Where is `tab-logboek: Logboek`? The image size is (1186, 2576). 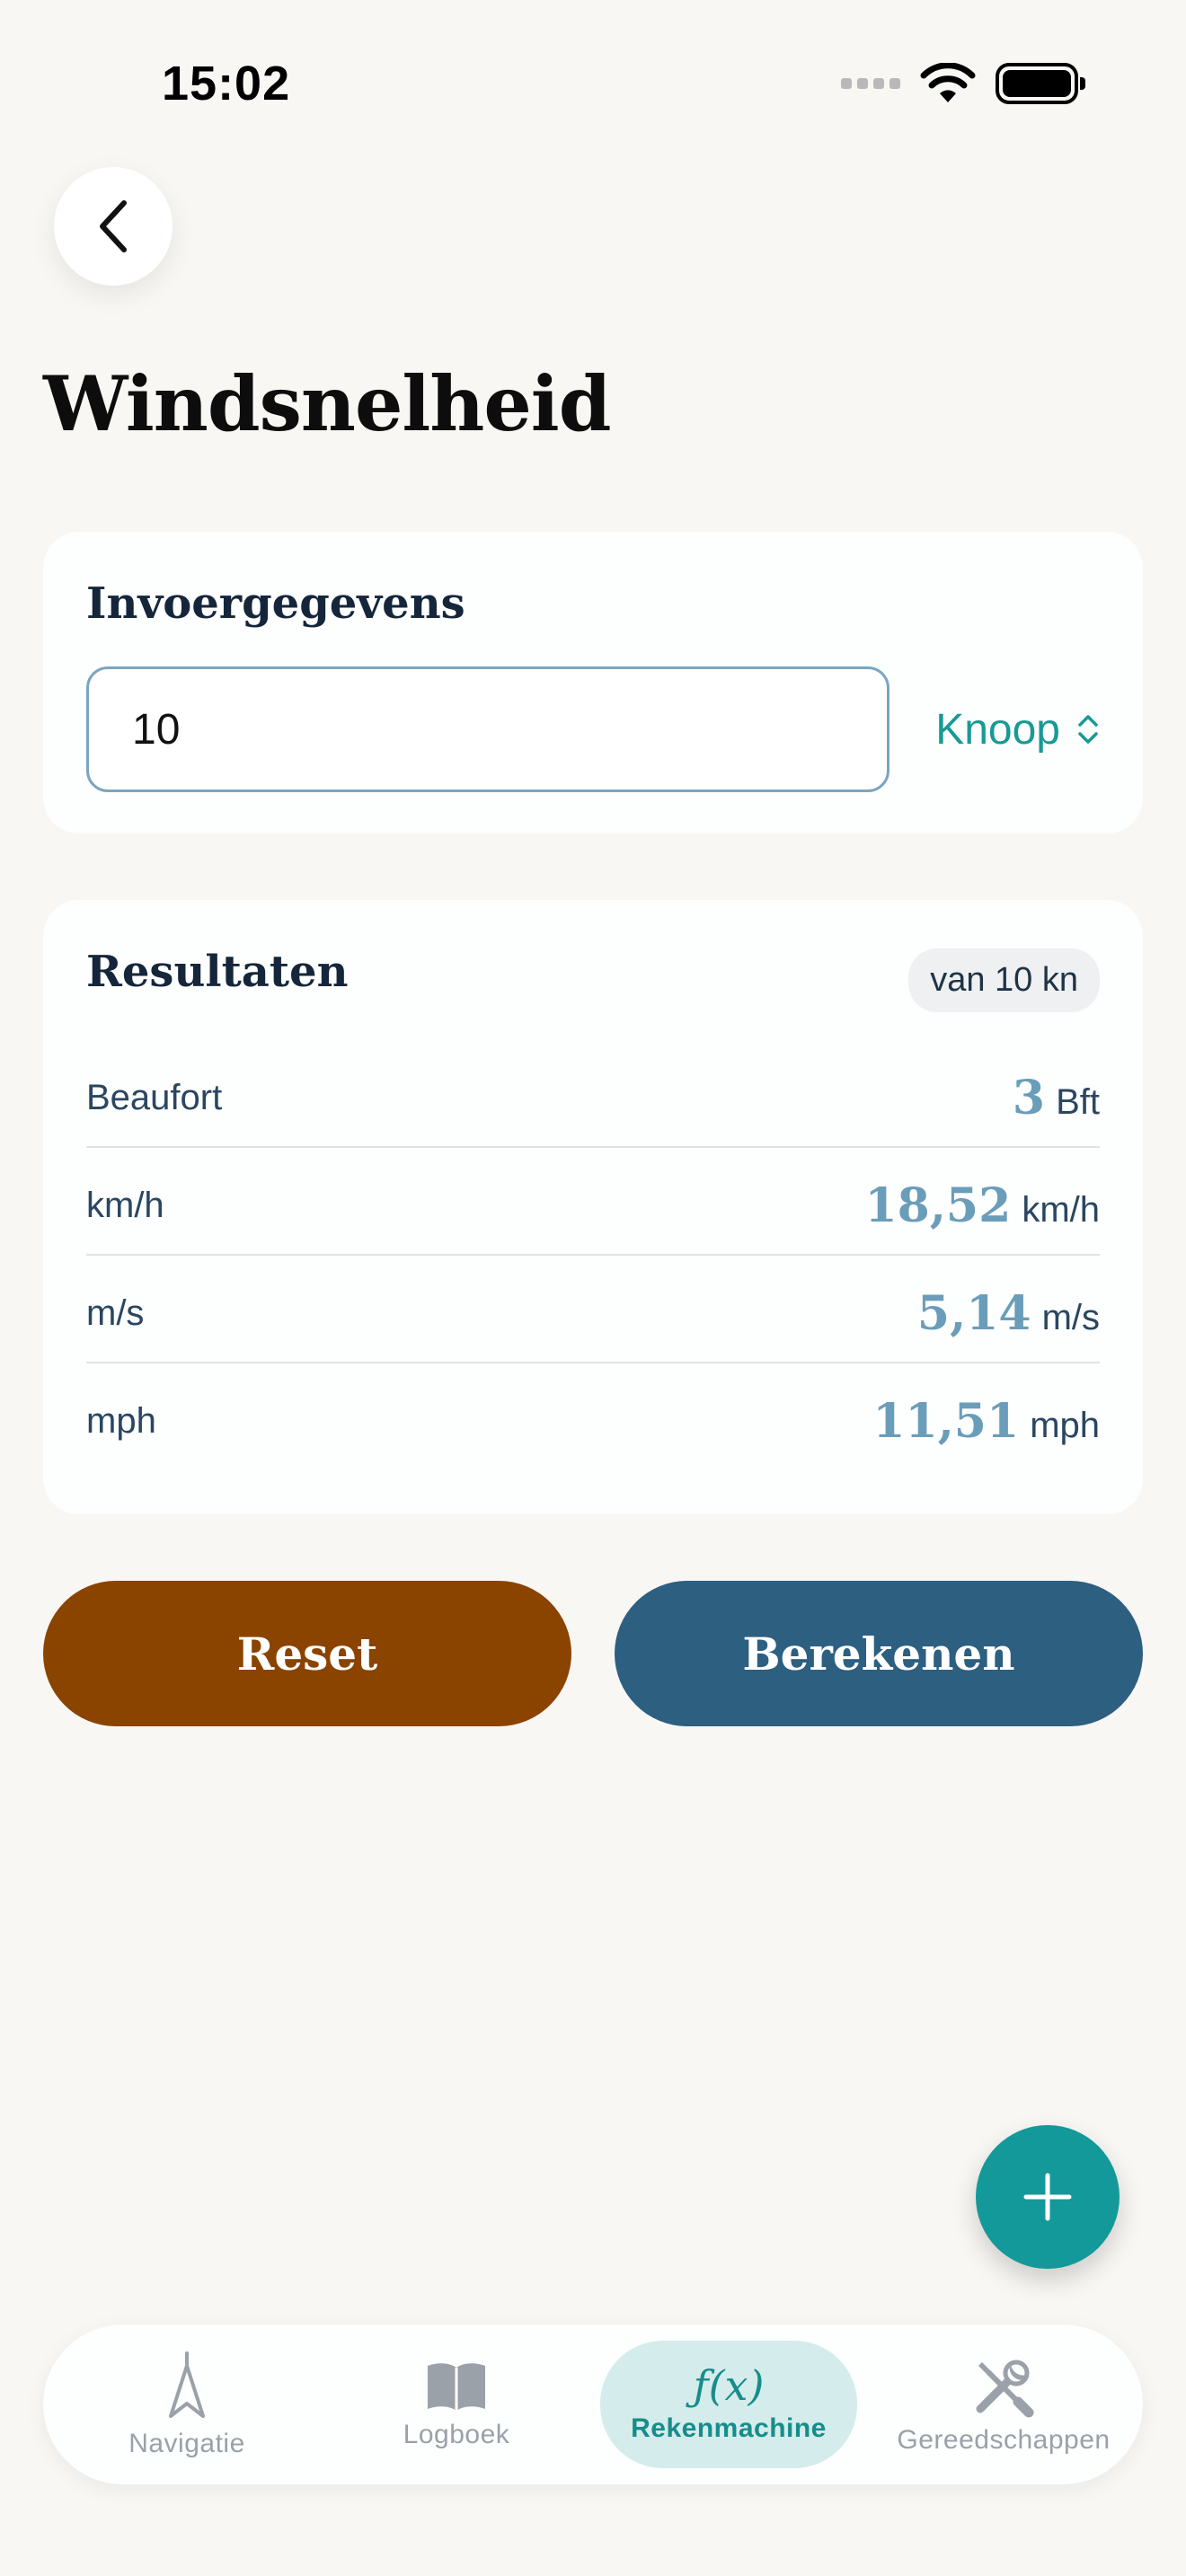
tab-logboek: Logboek is located at coordinates (456, 2404).